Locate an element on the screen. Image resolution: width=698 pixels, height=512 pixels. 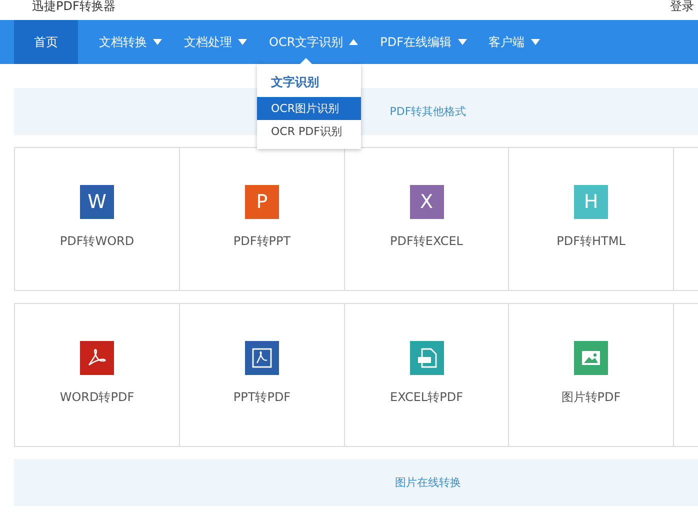
app-title: 迅捷PDF转换器 is located at coordinates (74, 6).